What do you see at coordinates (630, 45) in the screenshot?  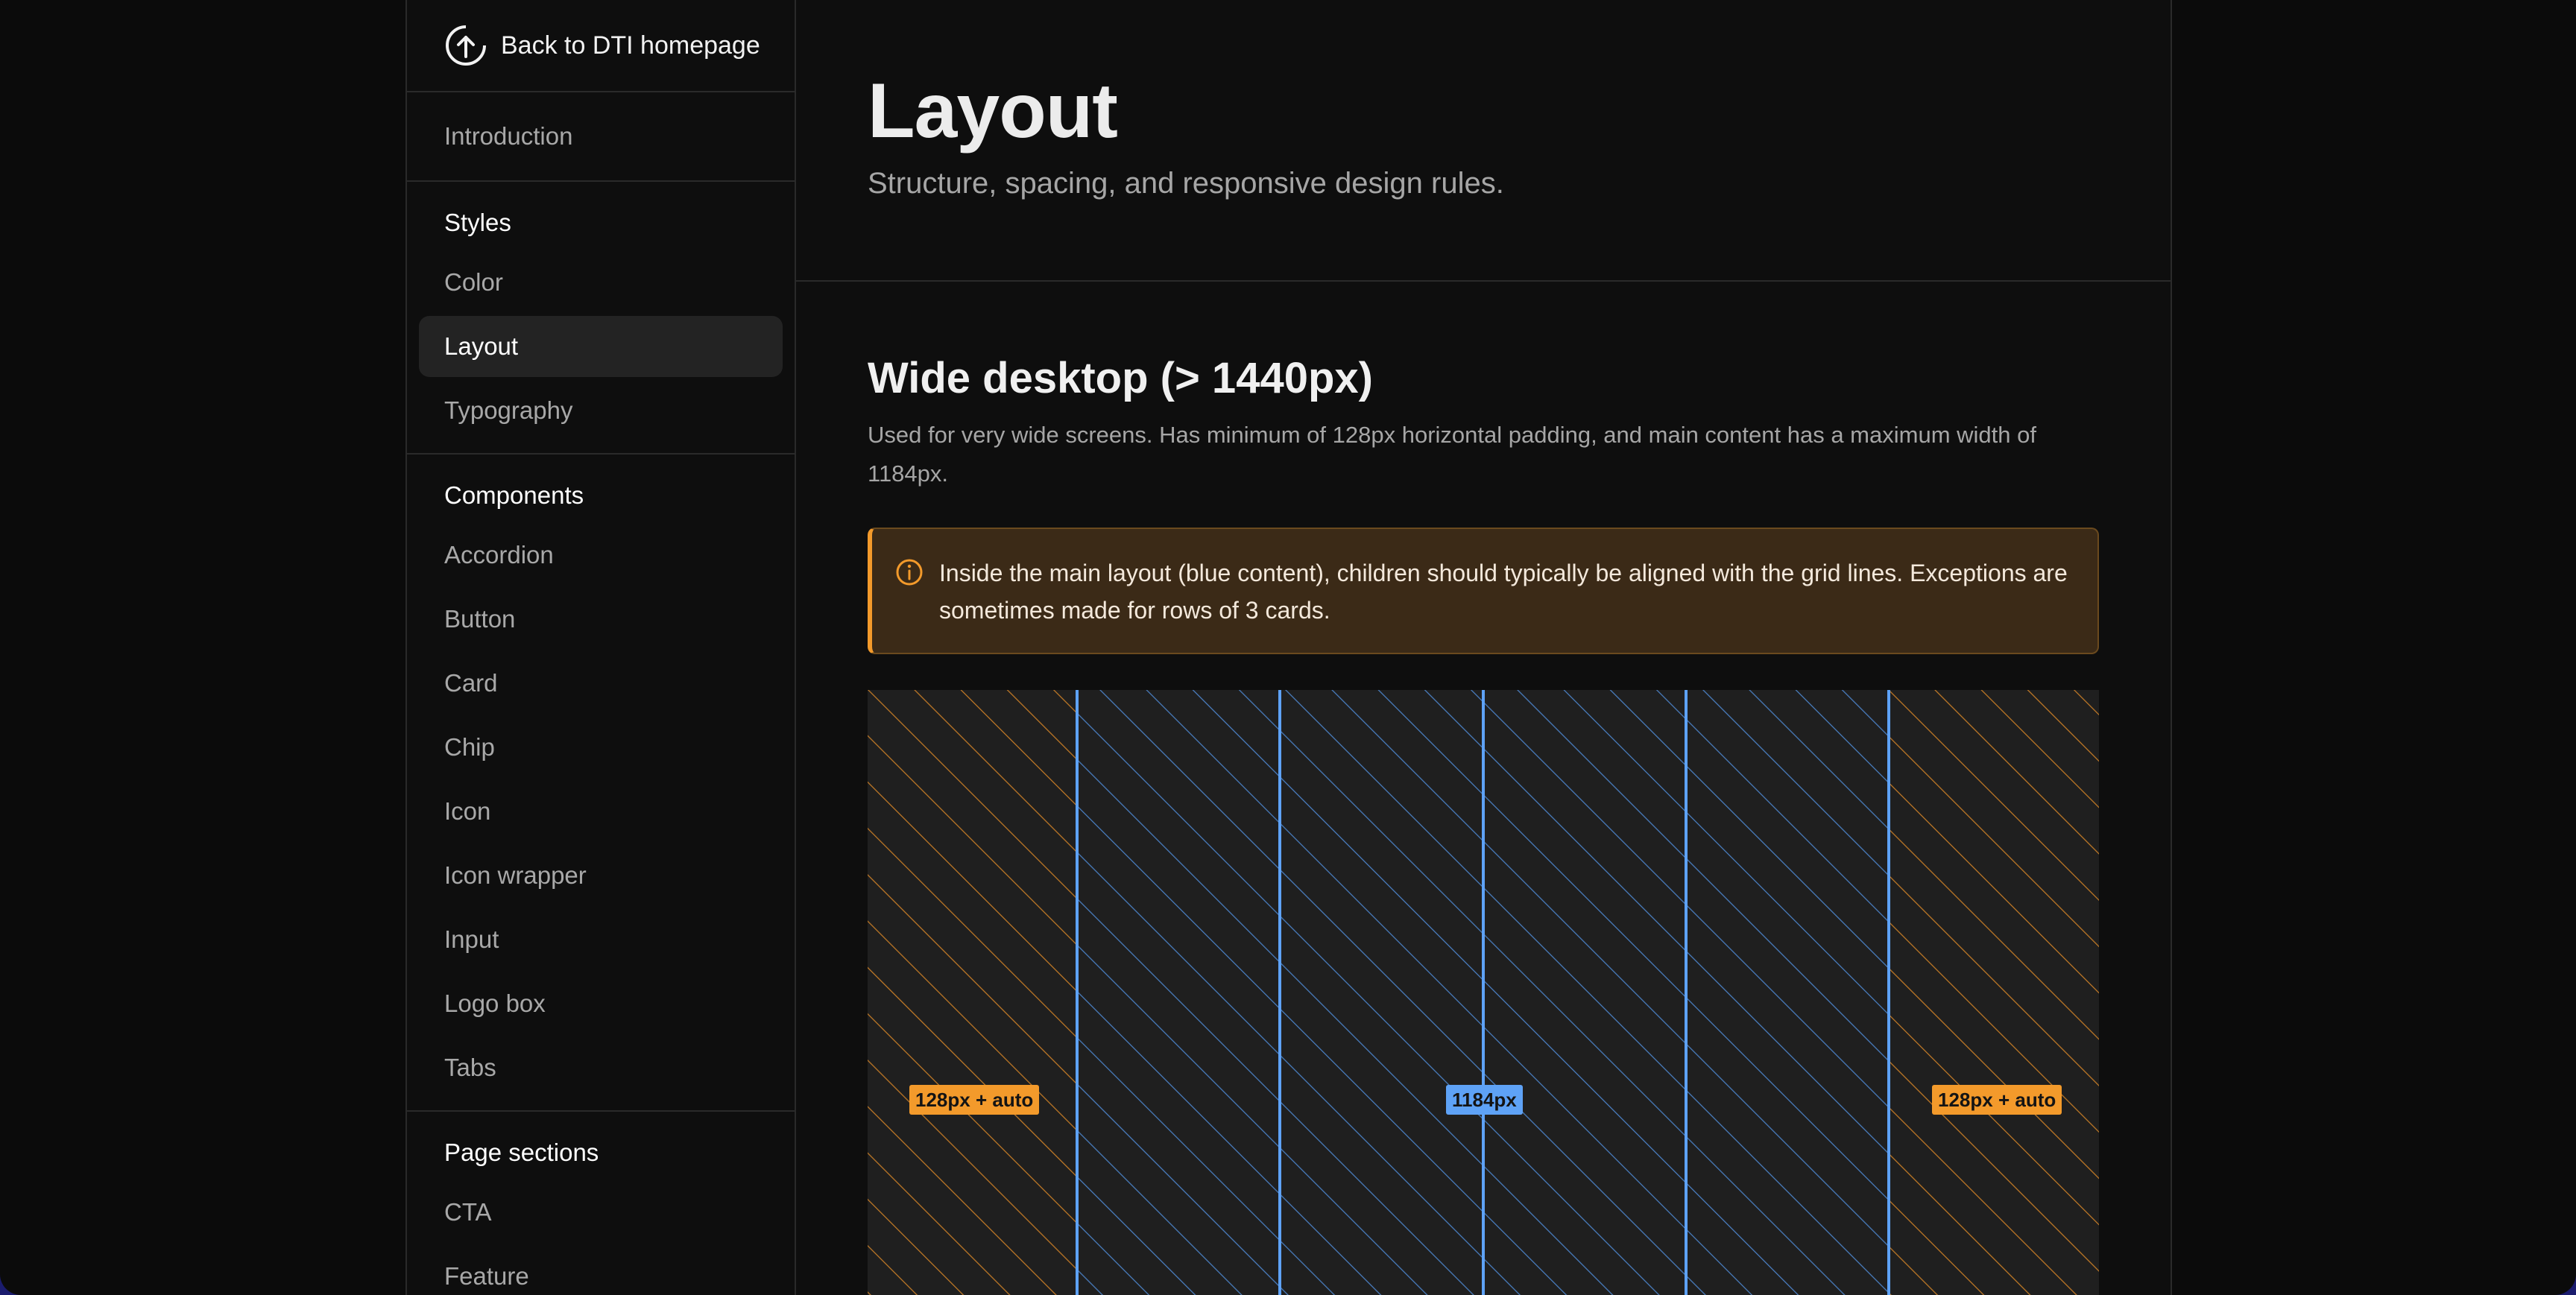 I see `back-link-label: Back to DTI homepage` at bounding box center [630, 45].